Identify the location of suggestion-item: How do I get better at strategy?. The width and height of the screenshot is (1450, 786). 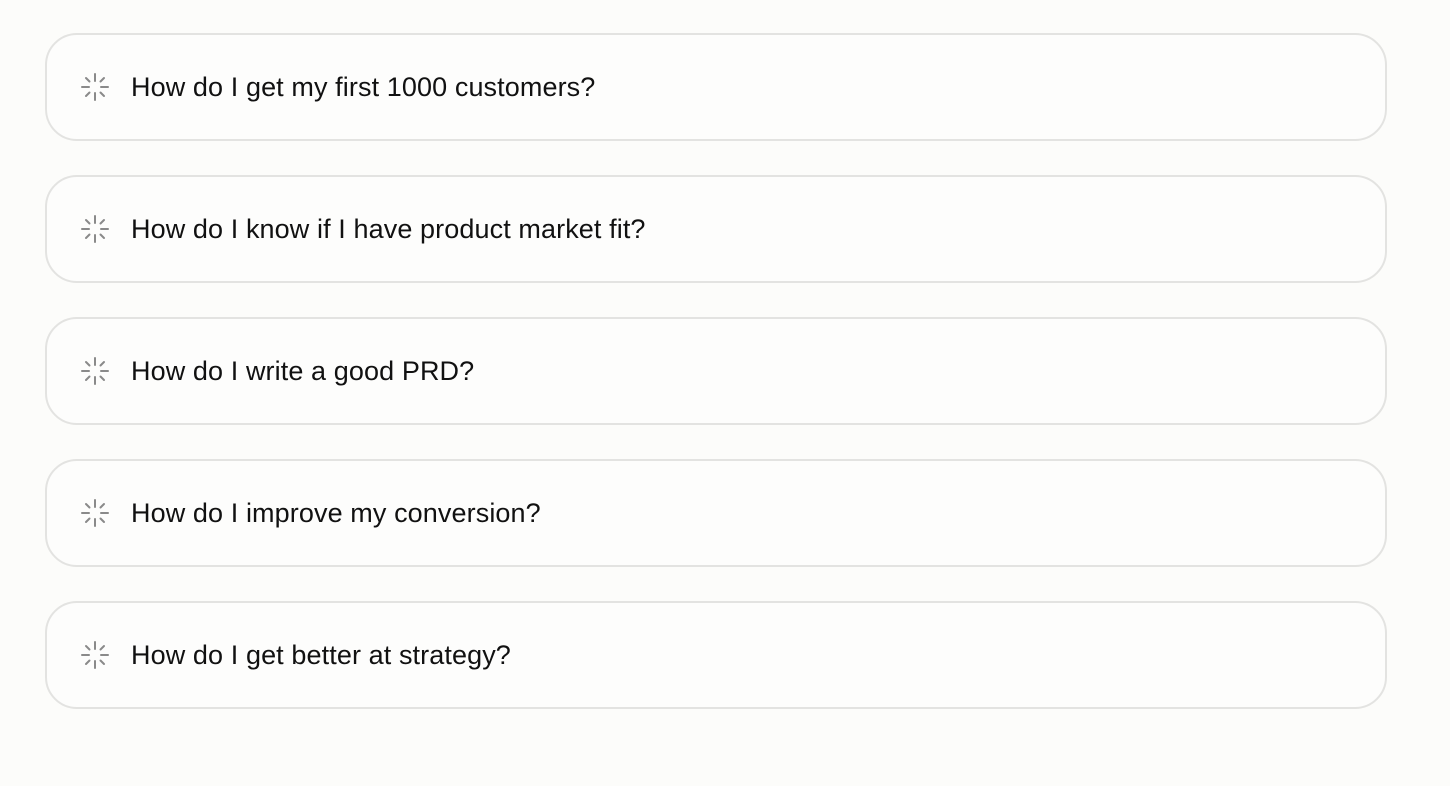
(716, 655).